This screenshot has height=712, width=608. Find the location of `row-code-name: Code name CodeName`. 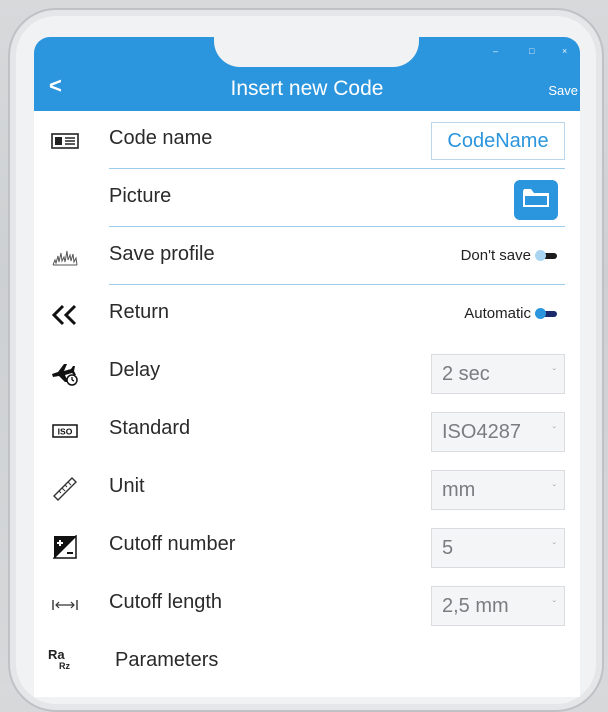

row-code-name: Code name CodeName is located at coordinates (307, 140).